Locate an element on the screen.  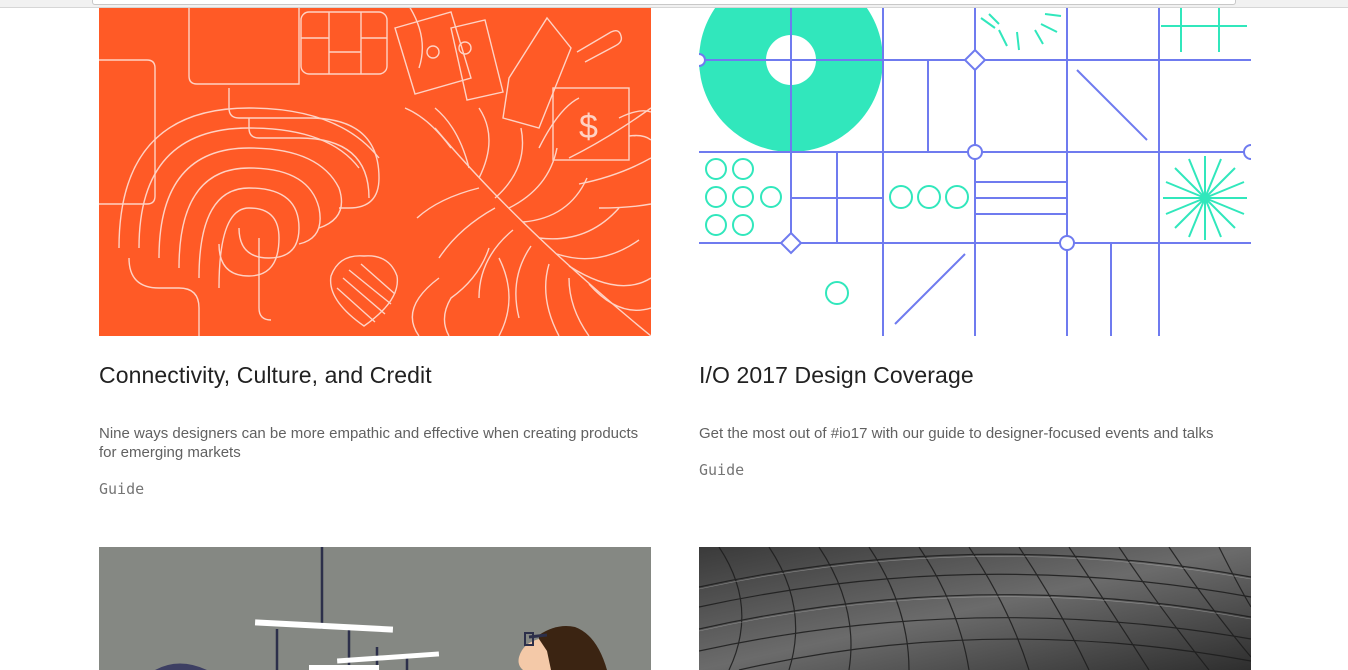
curved-tiled-ceiling-photo is located at coordinates (975, 608).